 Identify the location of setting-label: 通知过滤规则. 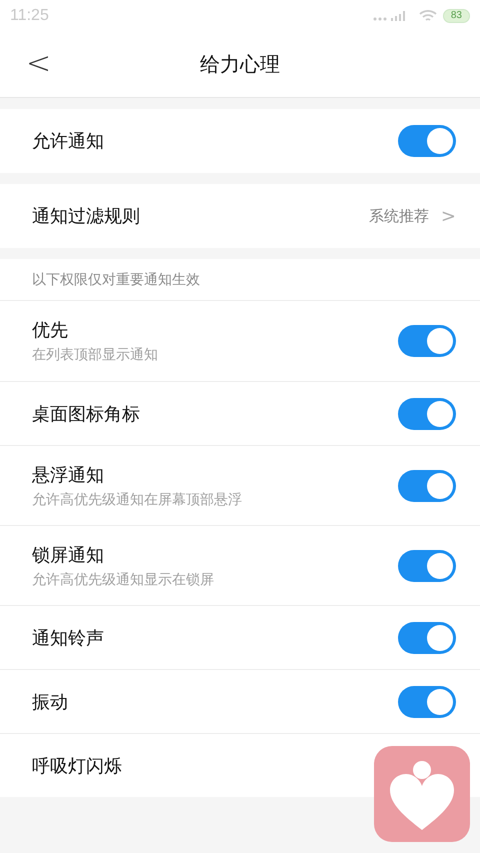
(86, 216).